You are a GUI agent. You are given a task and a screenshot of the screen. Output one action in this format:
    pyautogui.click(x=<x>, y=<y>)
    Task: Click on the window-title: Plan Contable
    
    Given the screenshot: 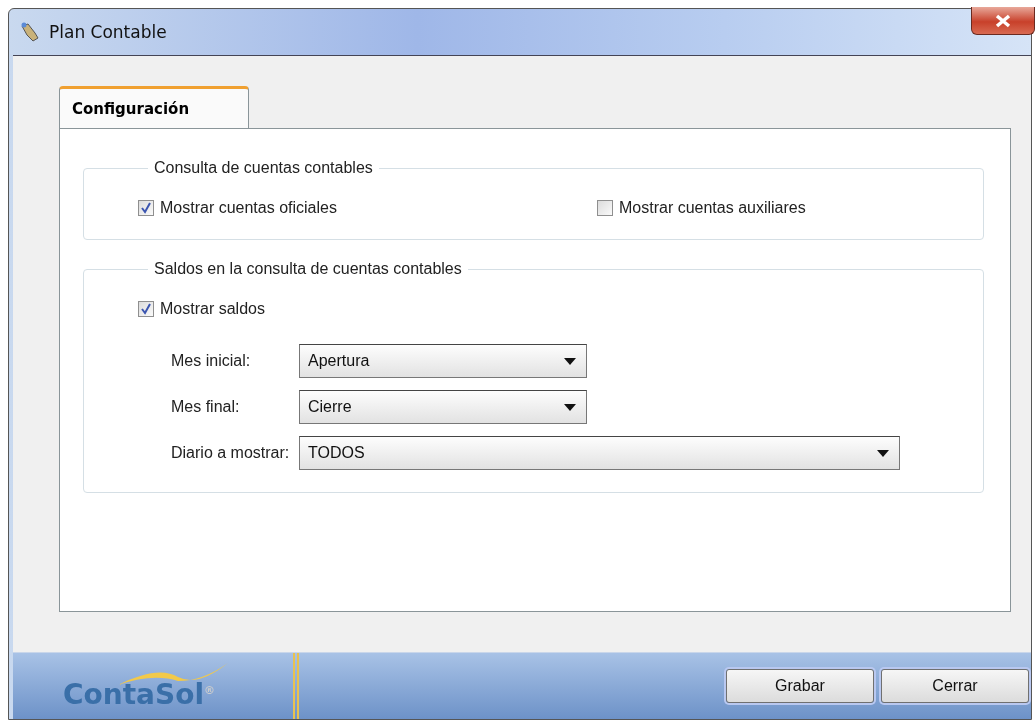 What is the action you would take?
    pyautogui.click(x=108, y=32)
    